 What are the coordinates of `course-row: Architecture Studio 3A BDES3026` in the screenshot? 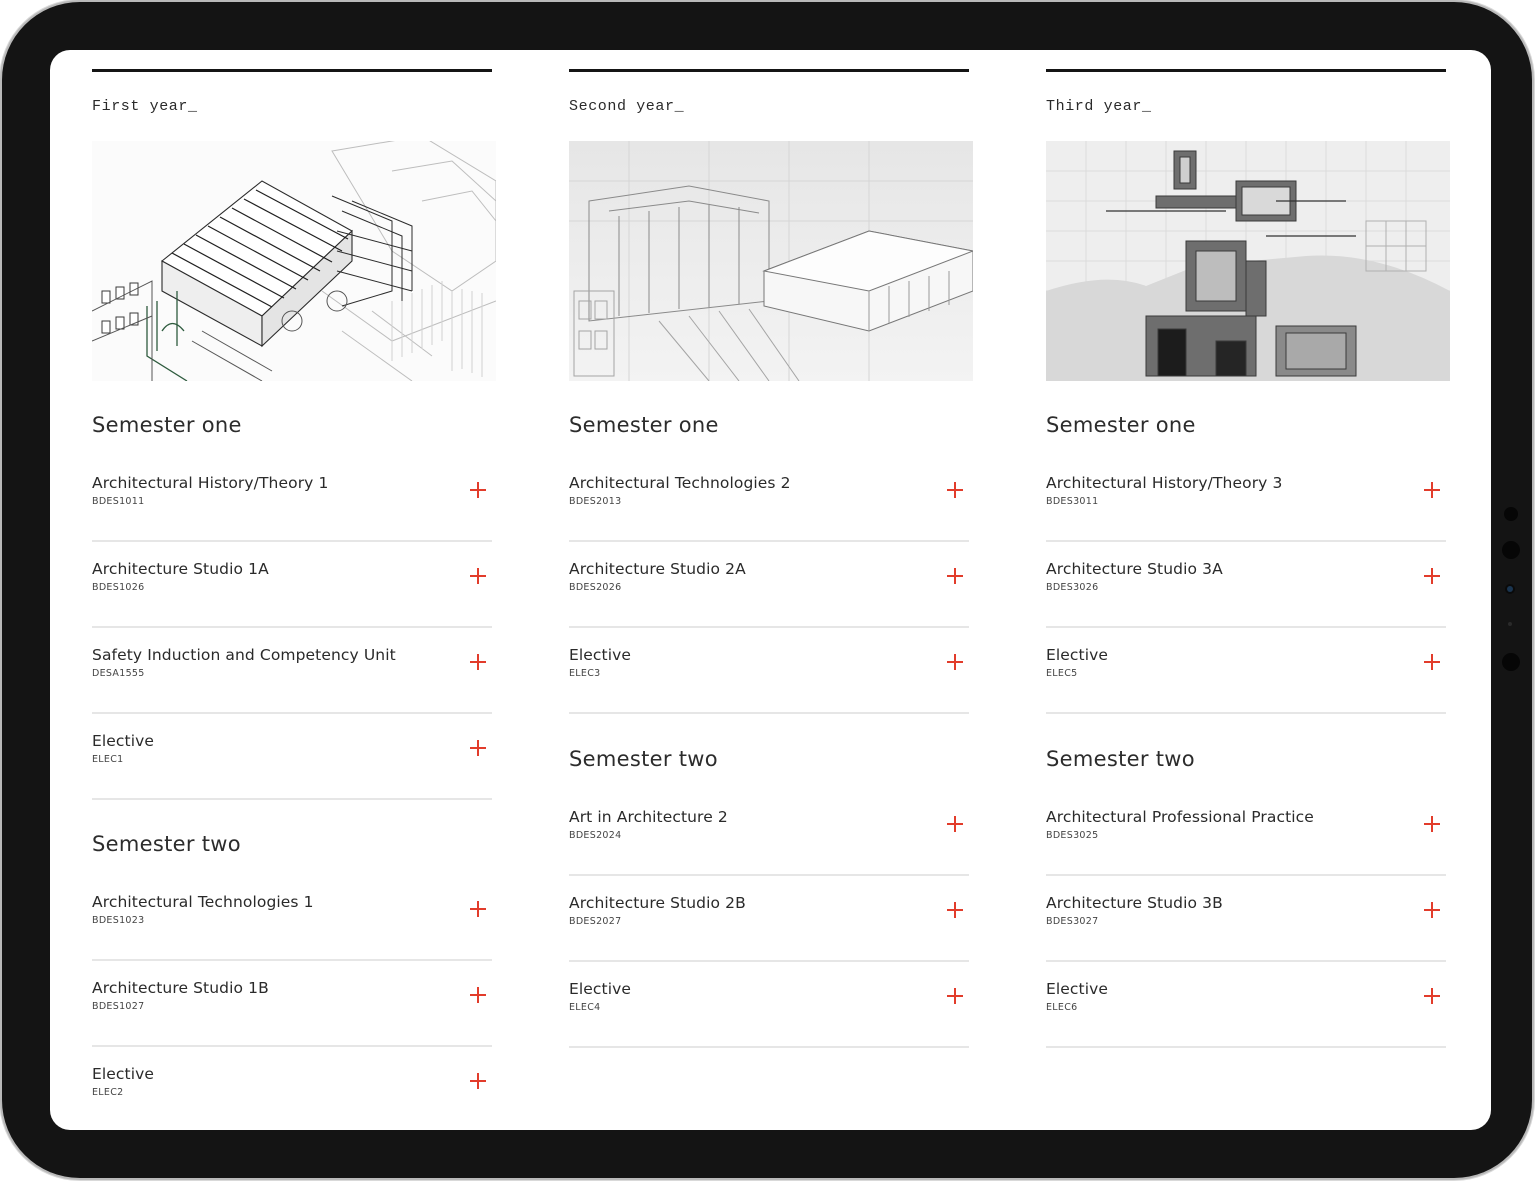 It's located at (1246, 585).